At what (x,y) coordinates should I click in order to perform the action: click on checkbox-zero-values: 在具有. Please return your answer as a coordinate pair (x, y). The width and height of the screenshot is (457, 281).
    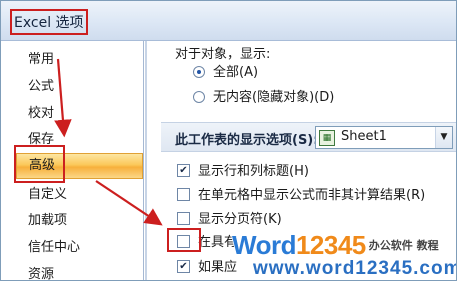
    Looking at the image, I should click on (207, 243).